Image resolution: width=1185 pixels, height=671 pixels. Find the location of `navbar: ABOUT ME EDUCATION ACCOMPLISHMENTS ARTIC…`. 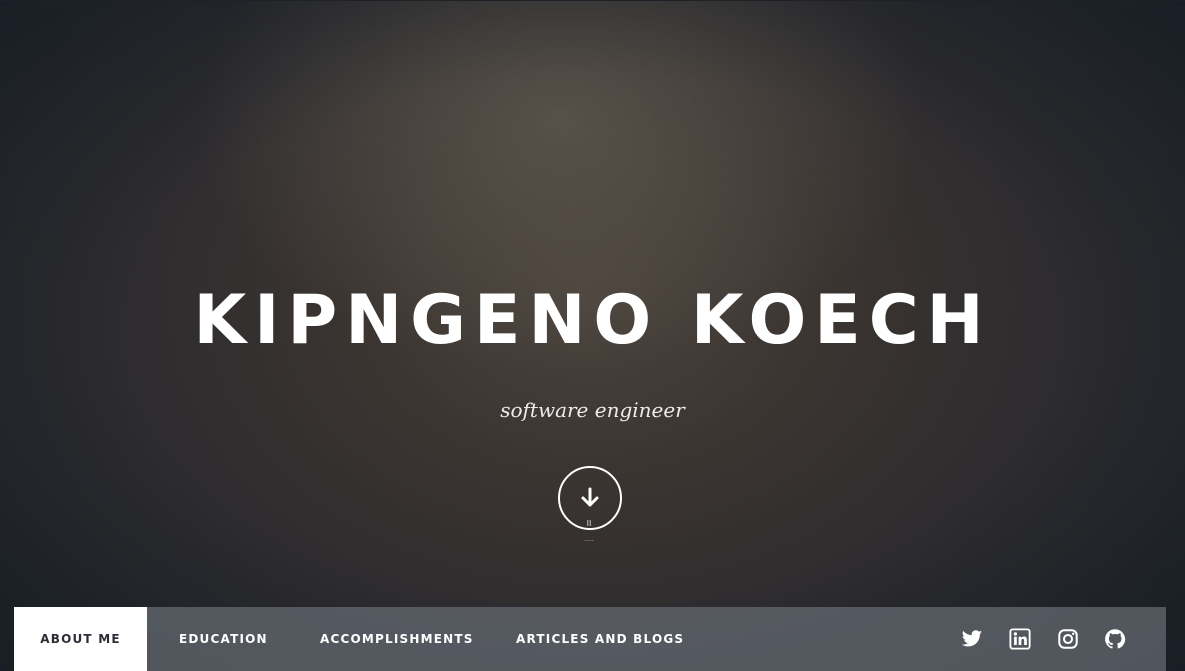

navbar: ABOUT ME EDUCATION ACCOMPLISHMENTS ARTIC… is located at coordinates (590, 639).